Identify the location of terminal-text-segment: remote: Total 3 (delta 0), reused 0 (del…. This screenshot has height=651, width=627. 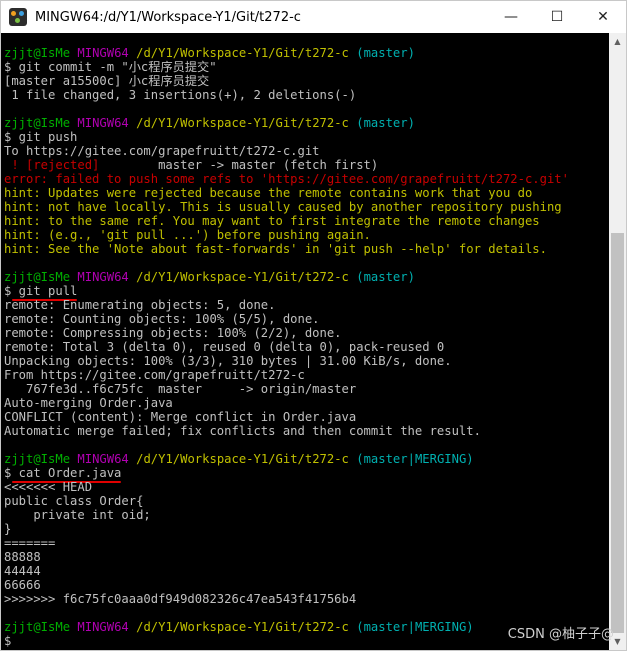
(224, 347).